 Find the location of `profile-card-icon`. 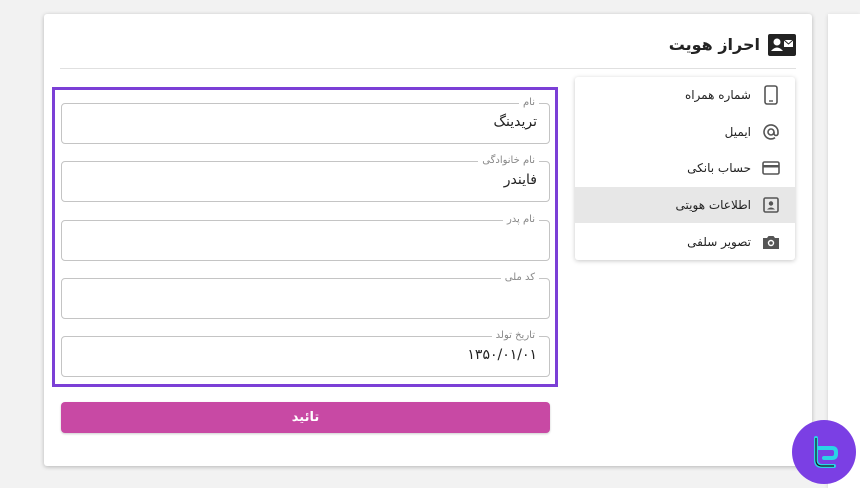

profile-card-icon is located at coordinates (771, 205).